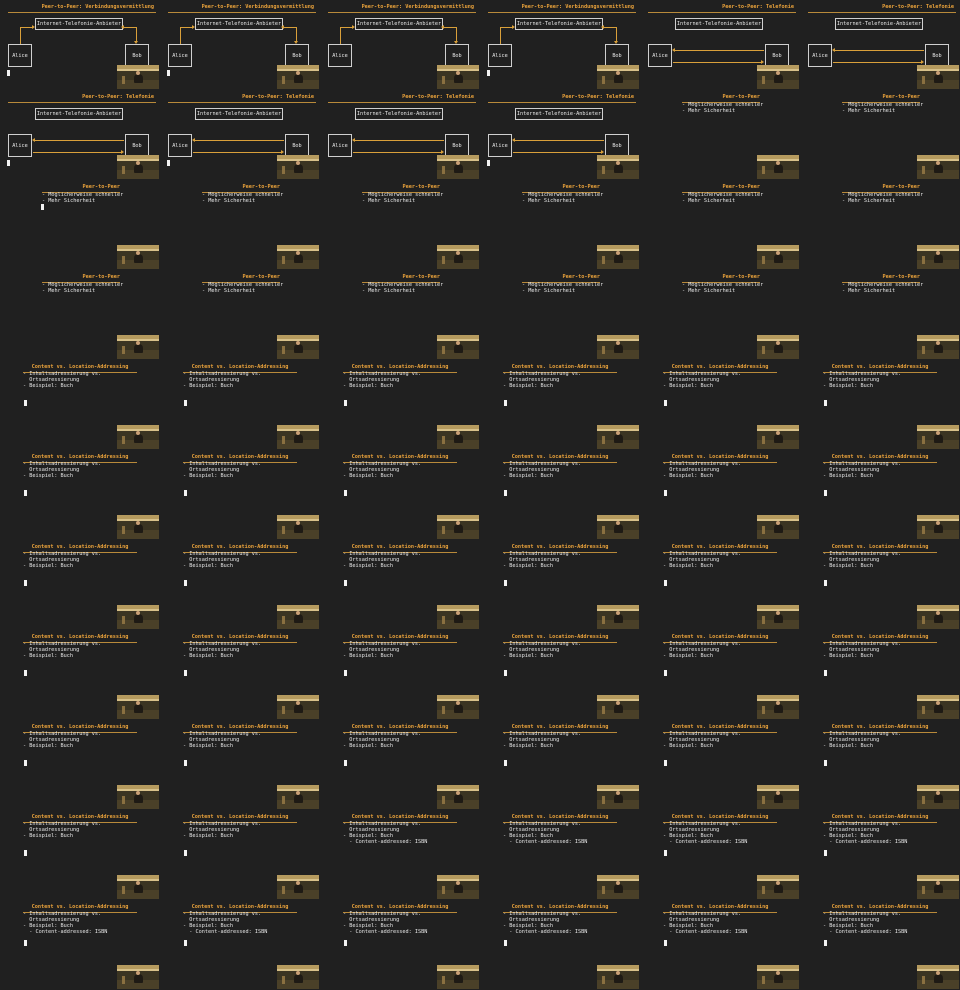 This screenshot has width=960, height=990. Describe the element at coordinates (559, 24) in the screenshot. I see `provider-box: Internet-Telefonie-Anbieter` at that location.